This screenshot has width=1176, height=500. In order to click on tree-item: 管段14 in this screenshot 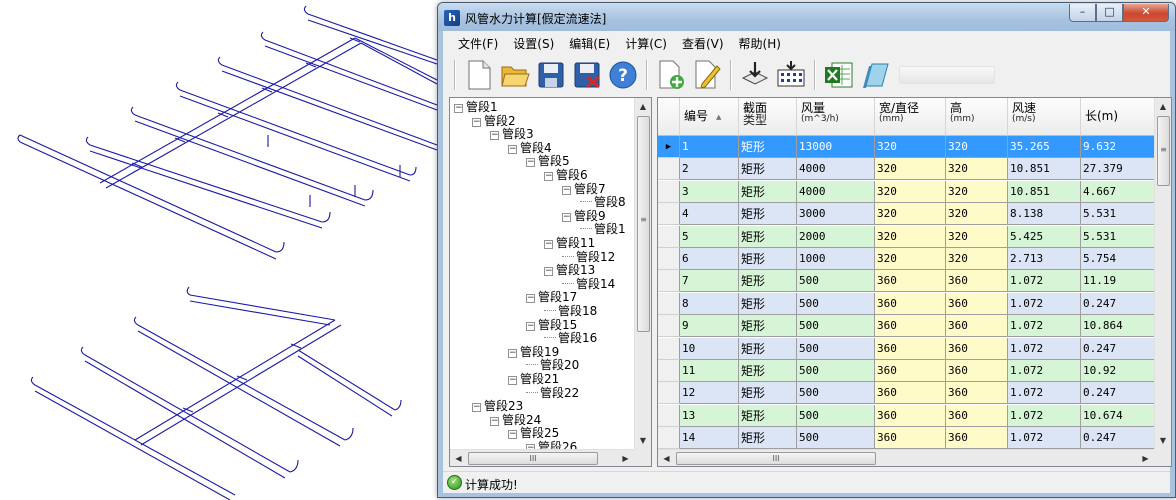, I will do `click(588, 284)`.